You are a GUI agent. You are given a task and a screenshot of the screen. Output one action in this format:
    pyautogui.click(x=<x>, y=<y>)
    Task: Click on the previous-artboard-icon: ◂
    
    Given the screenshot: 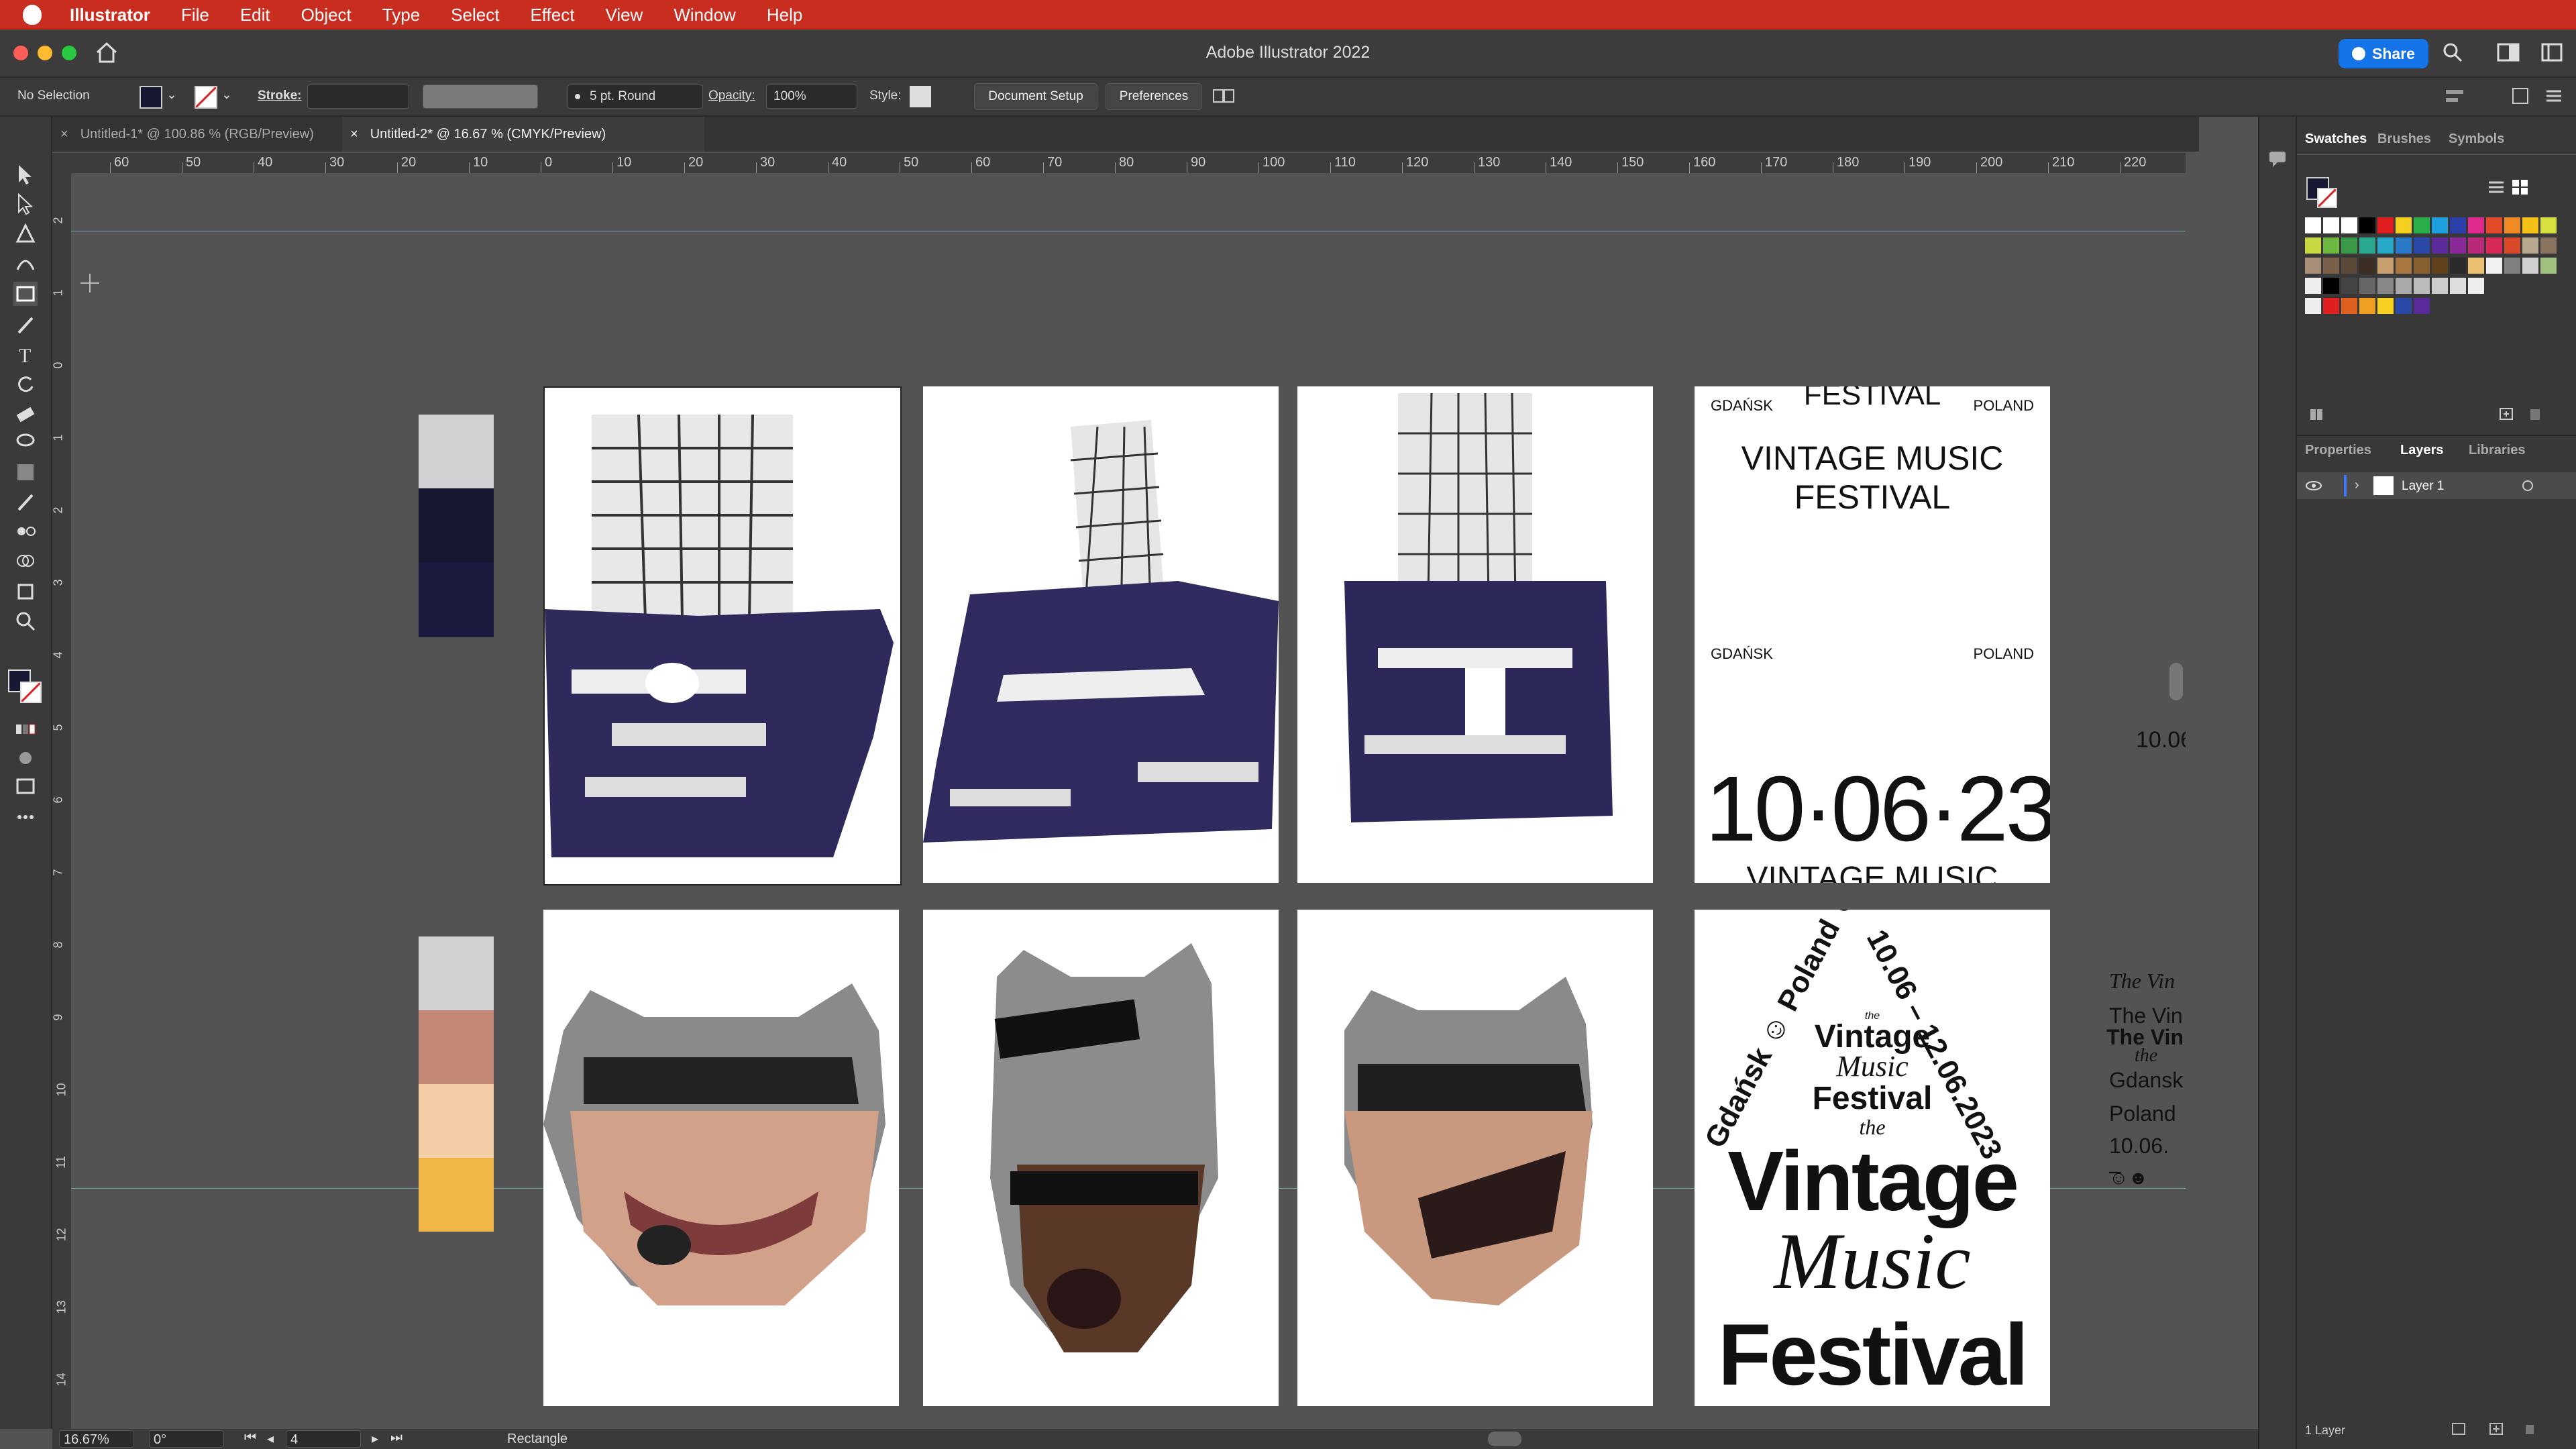 What is the action you would take?
    pyautogui.click(x=270, y=1438)
    